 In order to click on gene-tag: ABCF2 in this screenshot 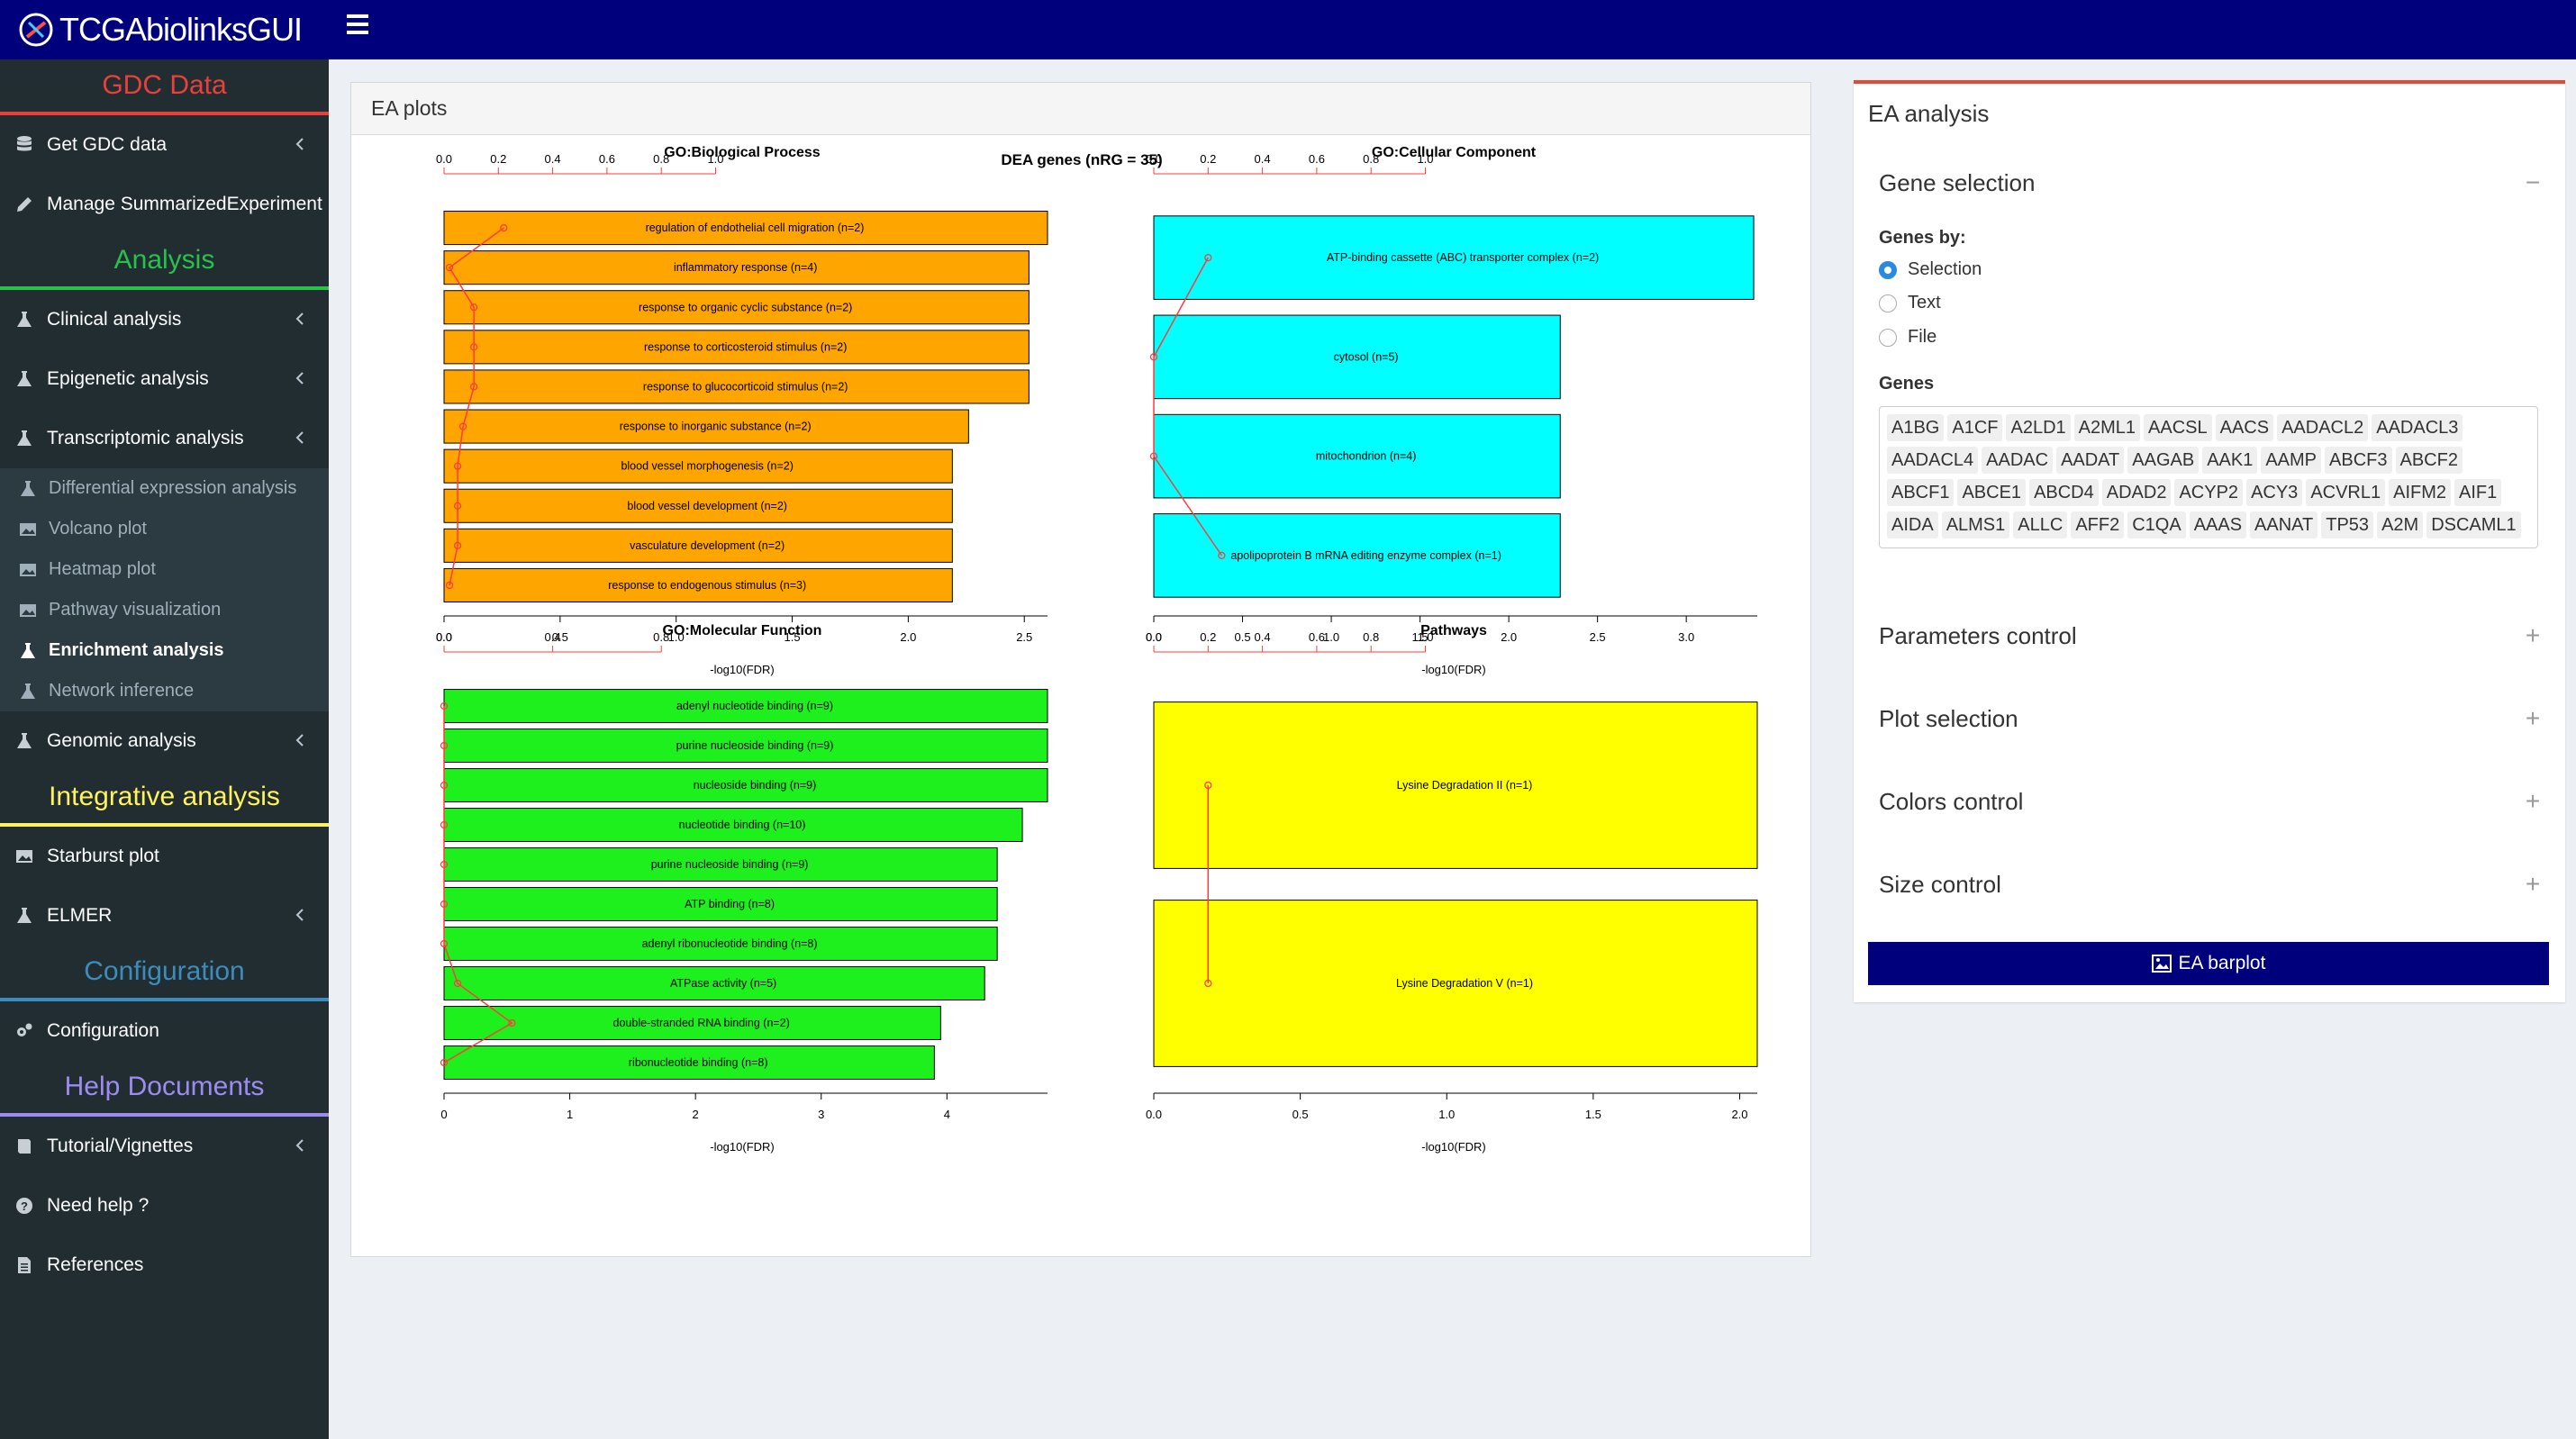, I will do `click(2429, 460)`.